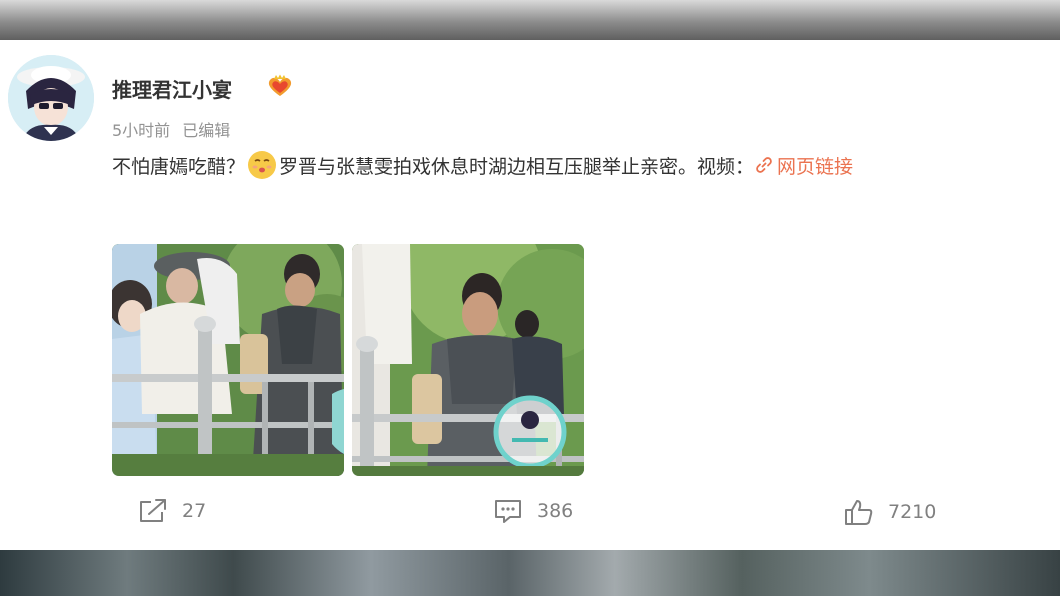  What do you see at coordinates (508, 511) in the screenshot?
I see `comment-bubble-icon` at bounding box center [508, 511].